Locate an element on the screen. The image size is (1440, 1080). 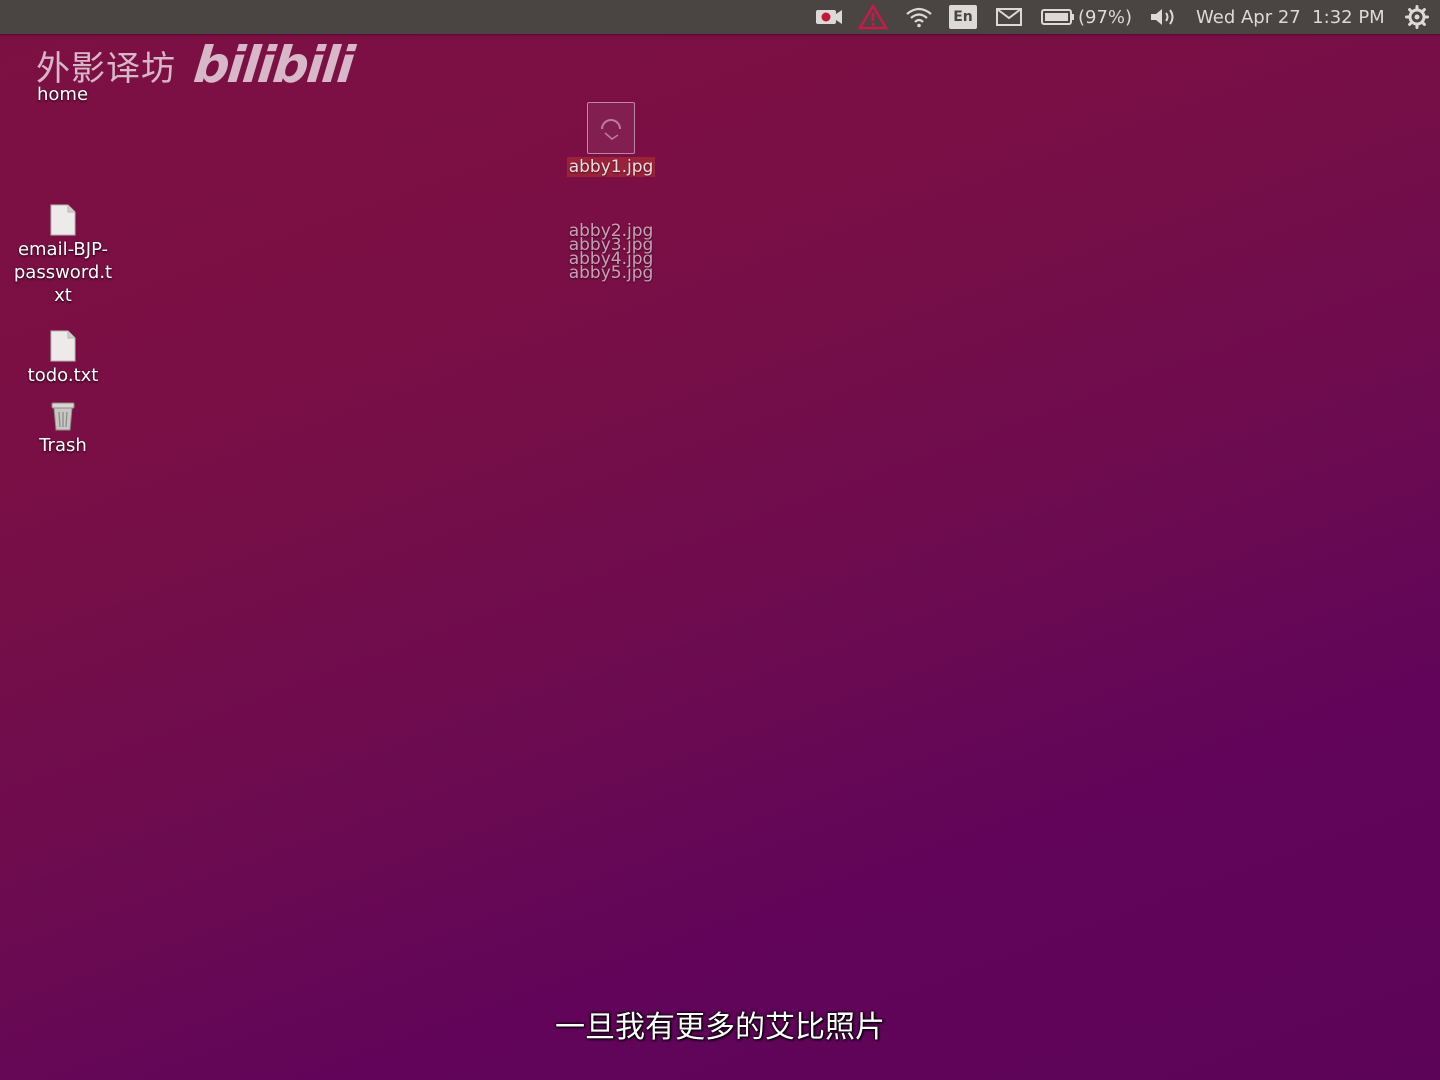
desktop-icon-todo: todo.txt is located at coordinates (63, 358).